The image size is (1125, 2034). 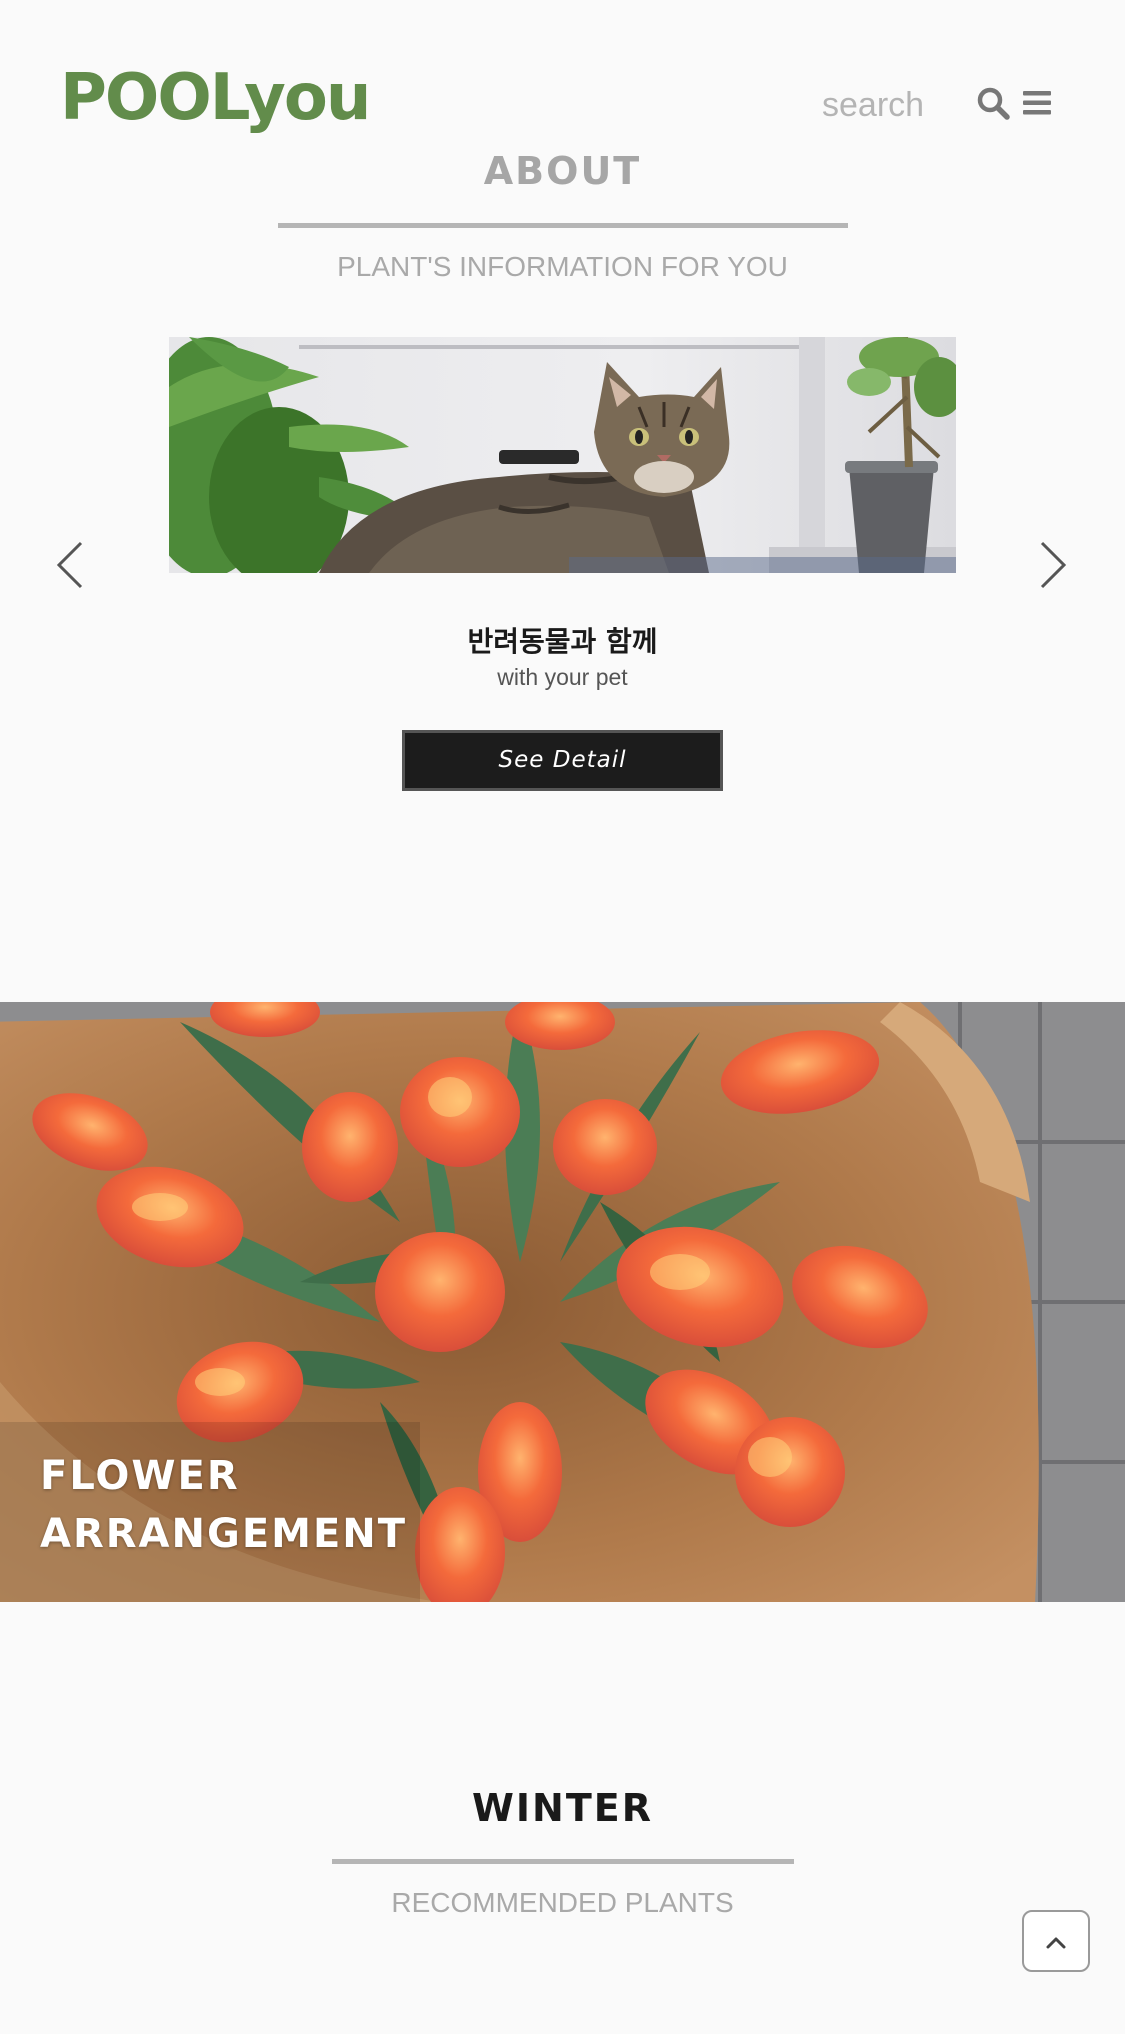 What do you see at coordinates (563, 225) in the screenshot?
I see `about-divider` at bounding box center [563, 225].